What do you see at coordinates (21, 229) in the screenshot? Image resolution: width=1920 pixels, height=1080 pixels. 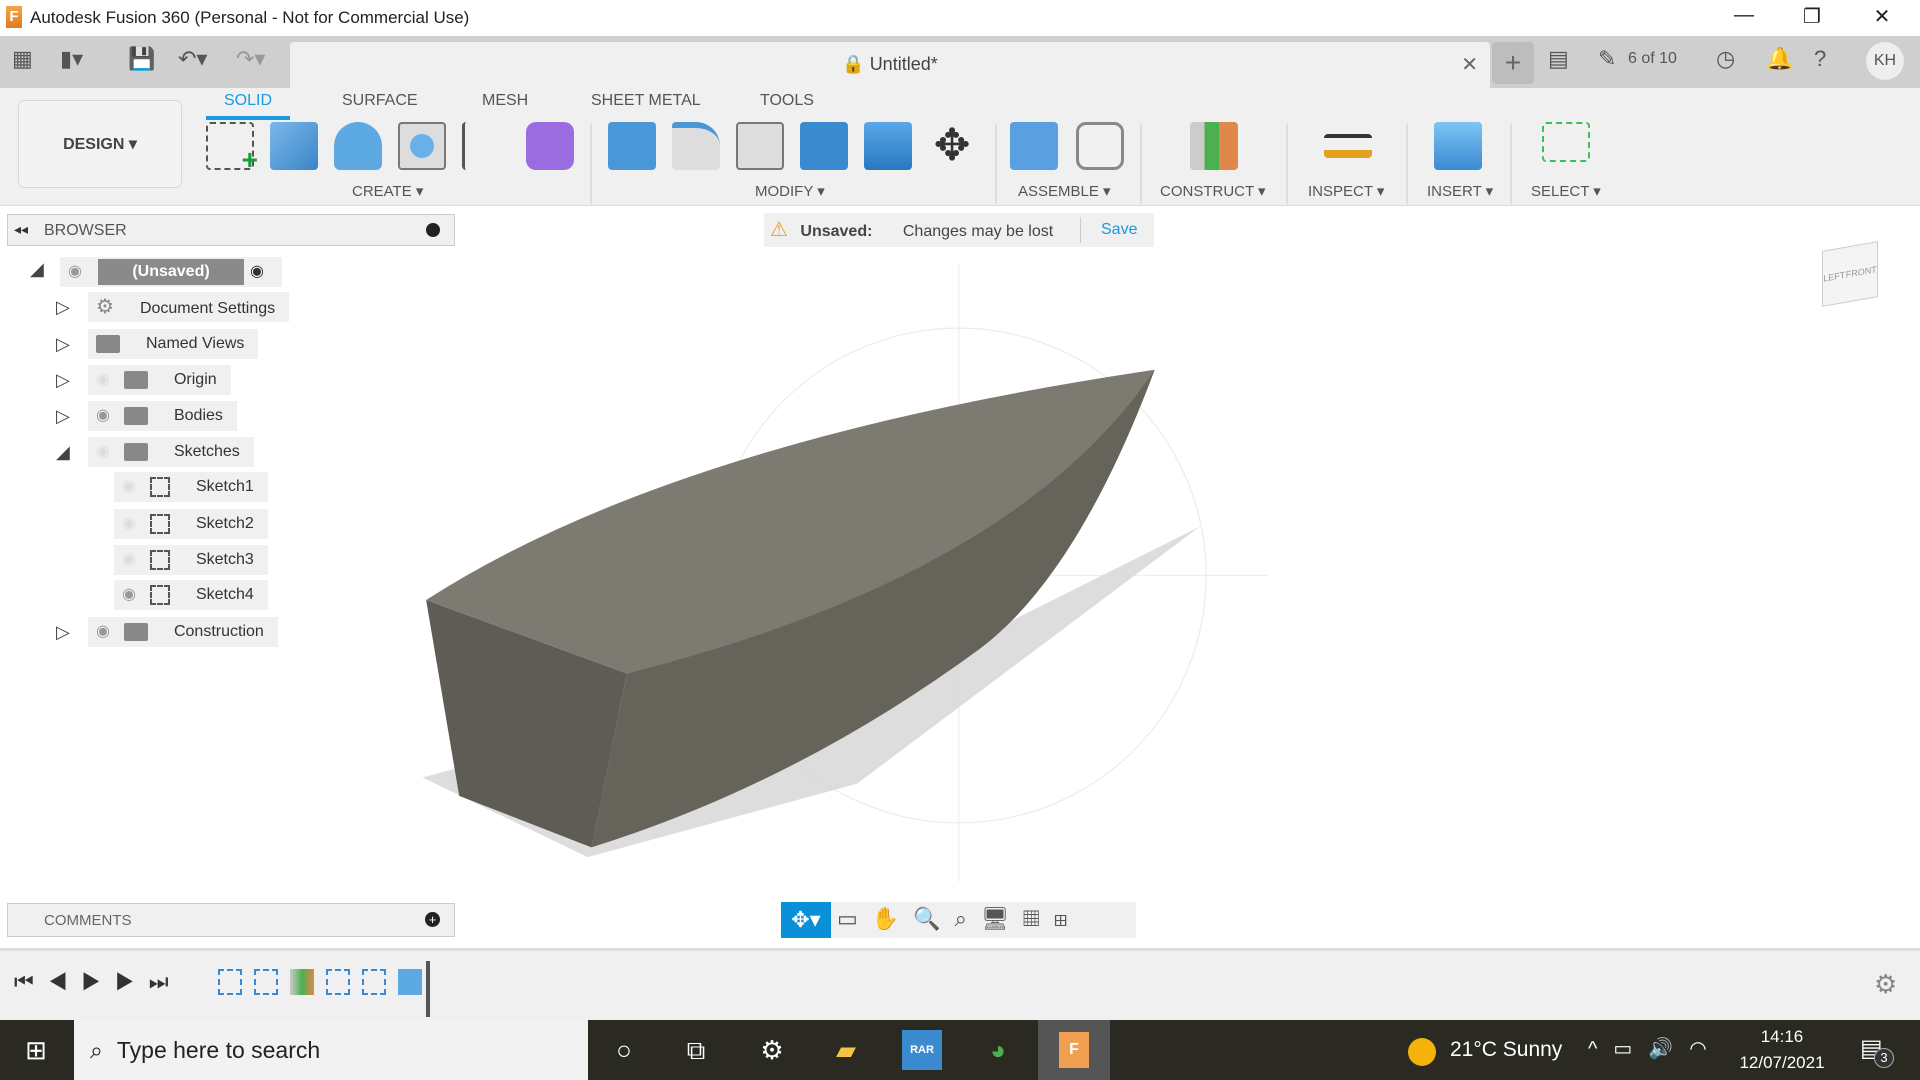 I see `collapse-browser-icon: ◂◂` at bounding box center [21, 229].